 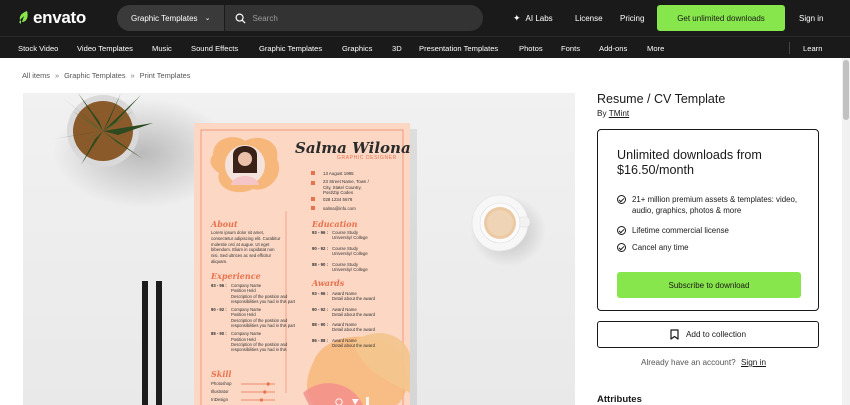 What do you see at coordinates (259, 350) in the screenshot?
I see `exp-line: responsibilities you had in this` at bounding box center [259, 350].